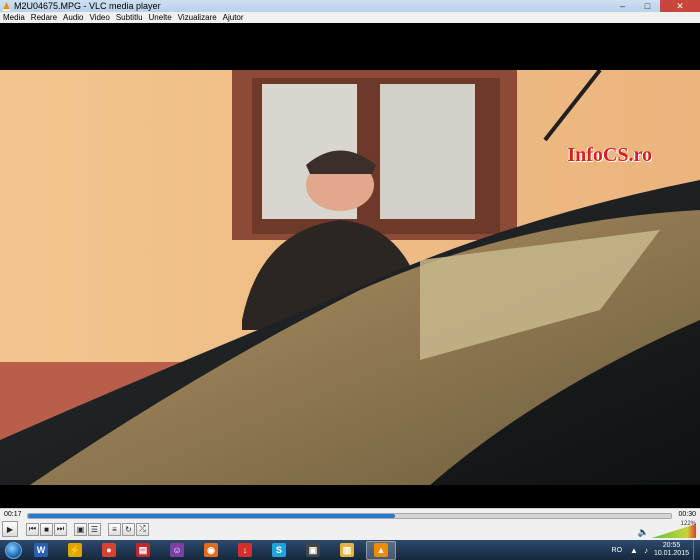  I want to click on start-button, so click(13, 550).